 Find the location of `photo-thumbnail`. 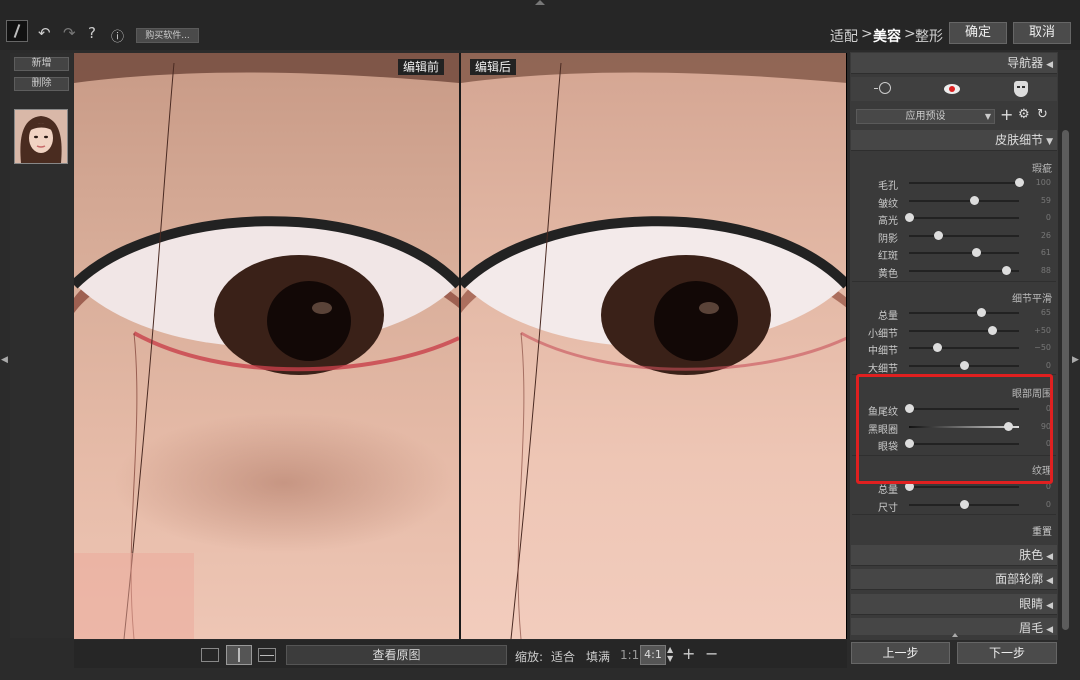

photo-thumbnail is located at coordinates (41, 136).